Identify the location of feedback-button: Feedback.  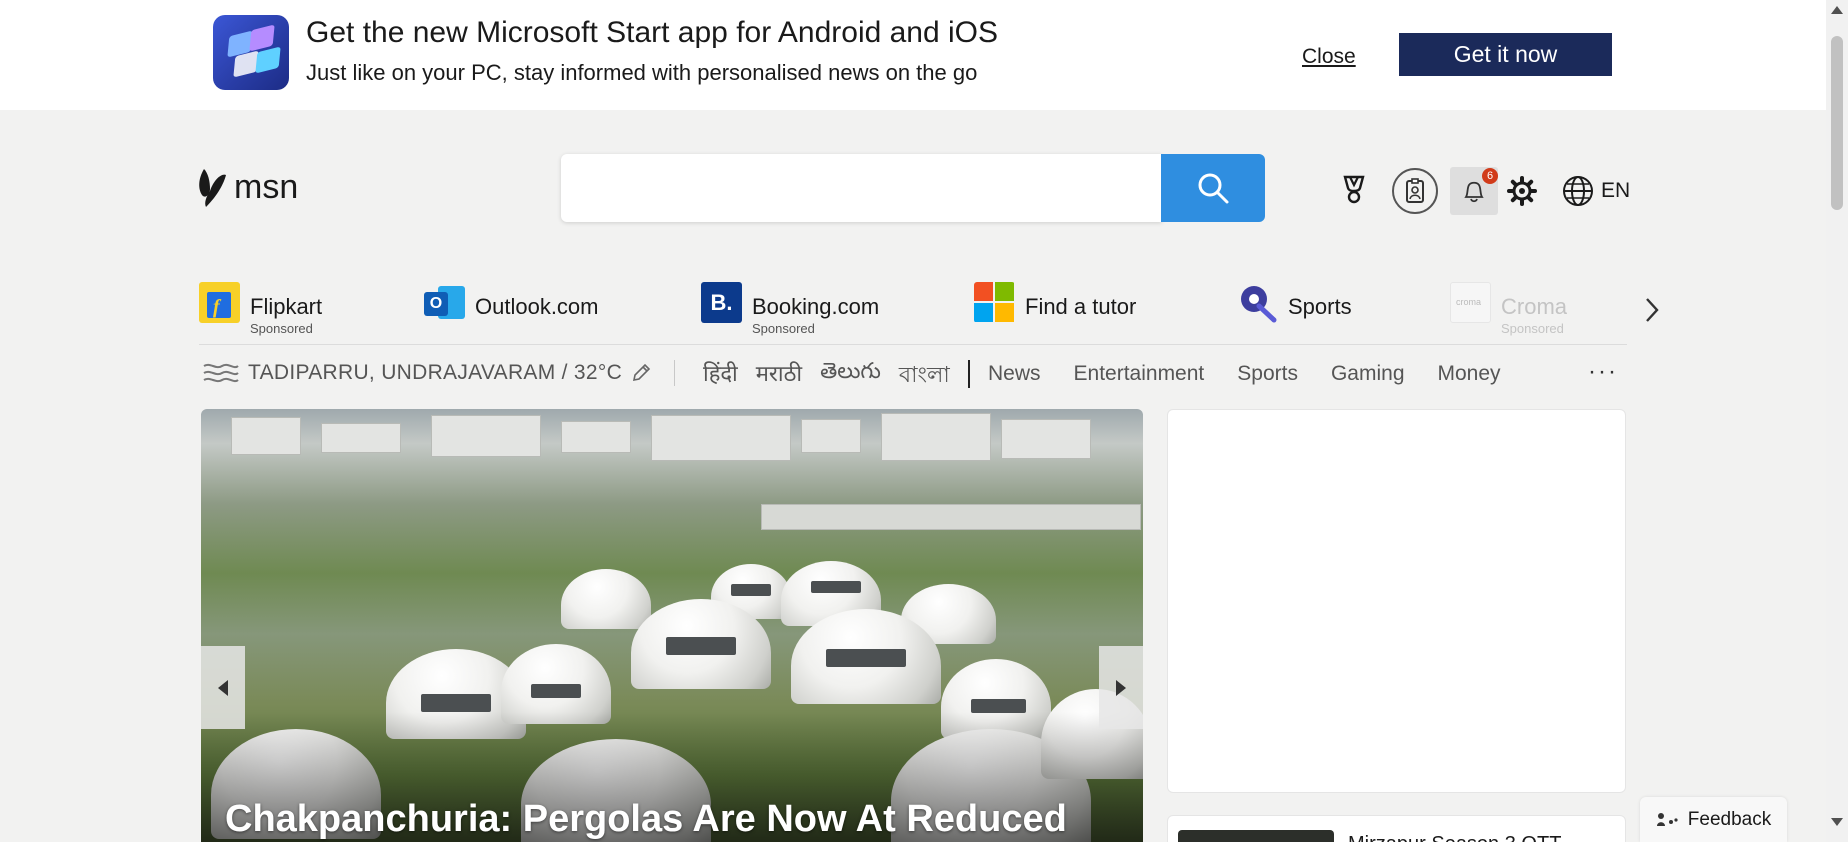
(1713, 819).